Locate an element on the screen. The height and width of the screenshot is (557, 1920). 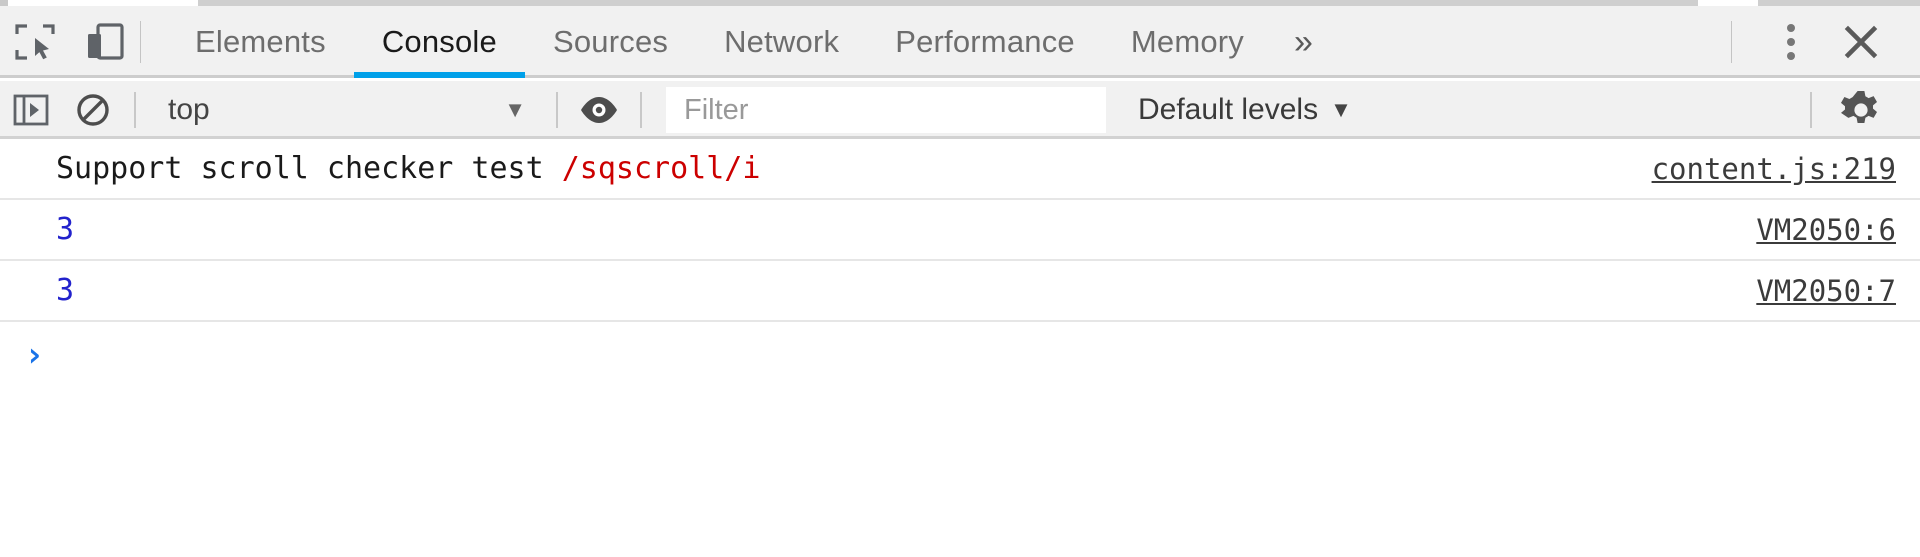
tab-sources: Sources is located at coordinates (610, 42).